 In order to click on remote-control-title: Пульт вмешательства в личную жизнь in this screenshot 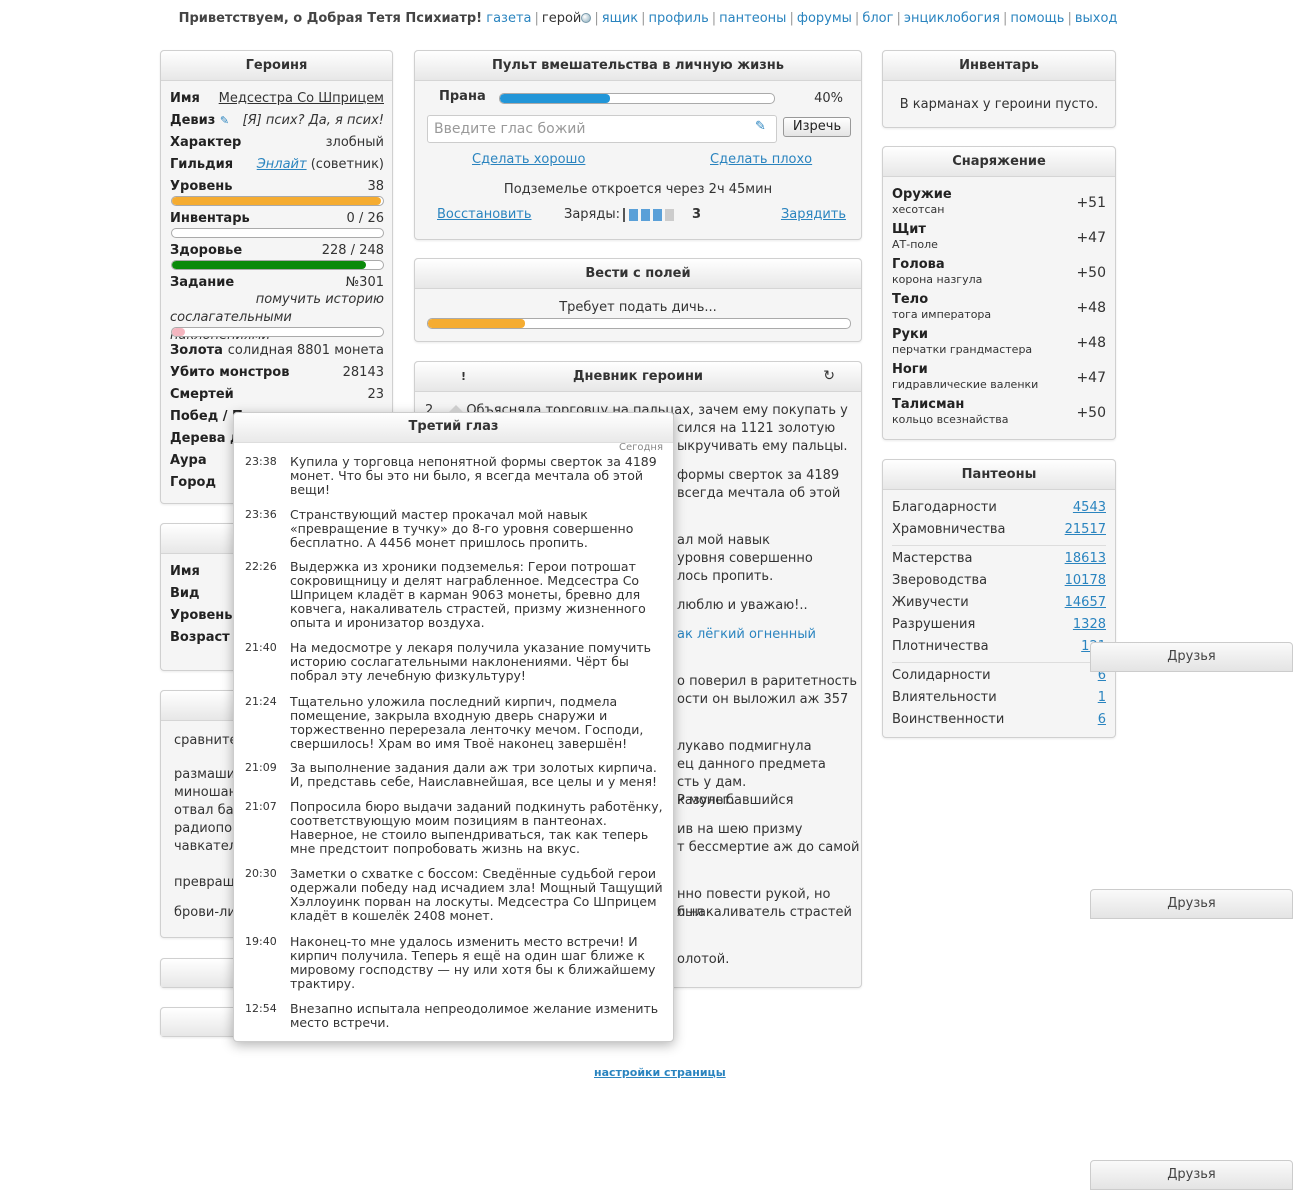, I will do `click(638, 66)`.